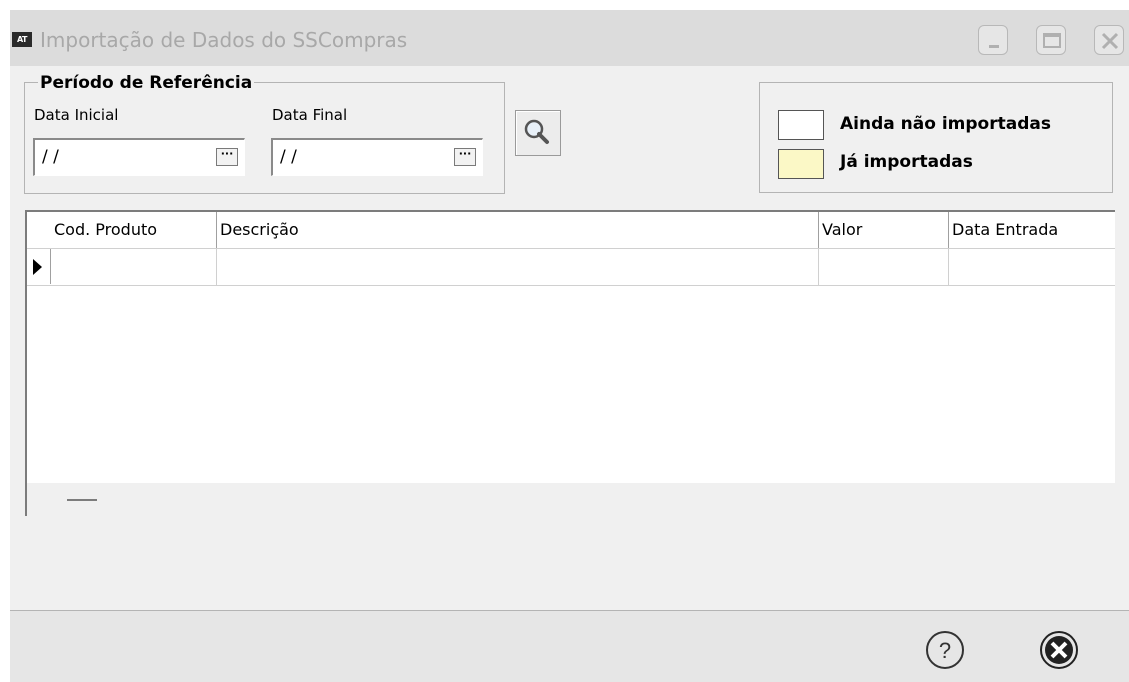  What do you see at coordinates (76, 115) in the screenshot?
I see `start-date-label: Data Inicial` at bounding box center [76, 115].